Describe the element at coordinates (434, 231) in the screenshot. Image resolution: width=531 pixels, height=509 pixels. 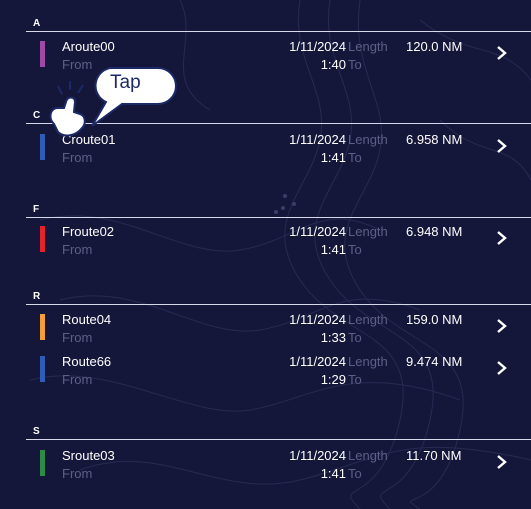
I see `route-length: 6.948 NM` at that location.